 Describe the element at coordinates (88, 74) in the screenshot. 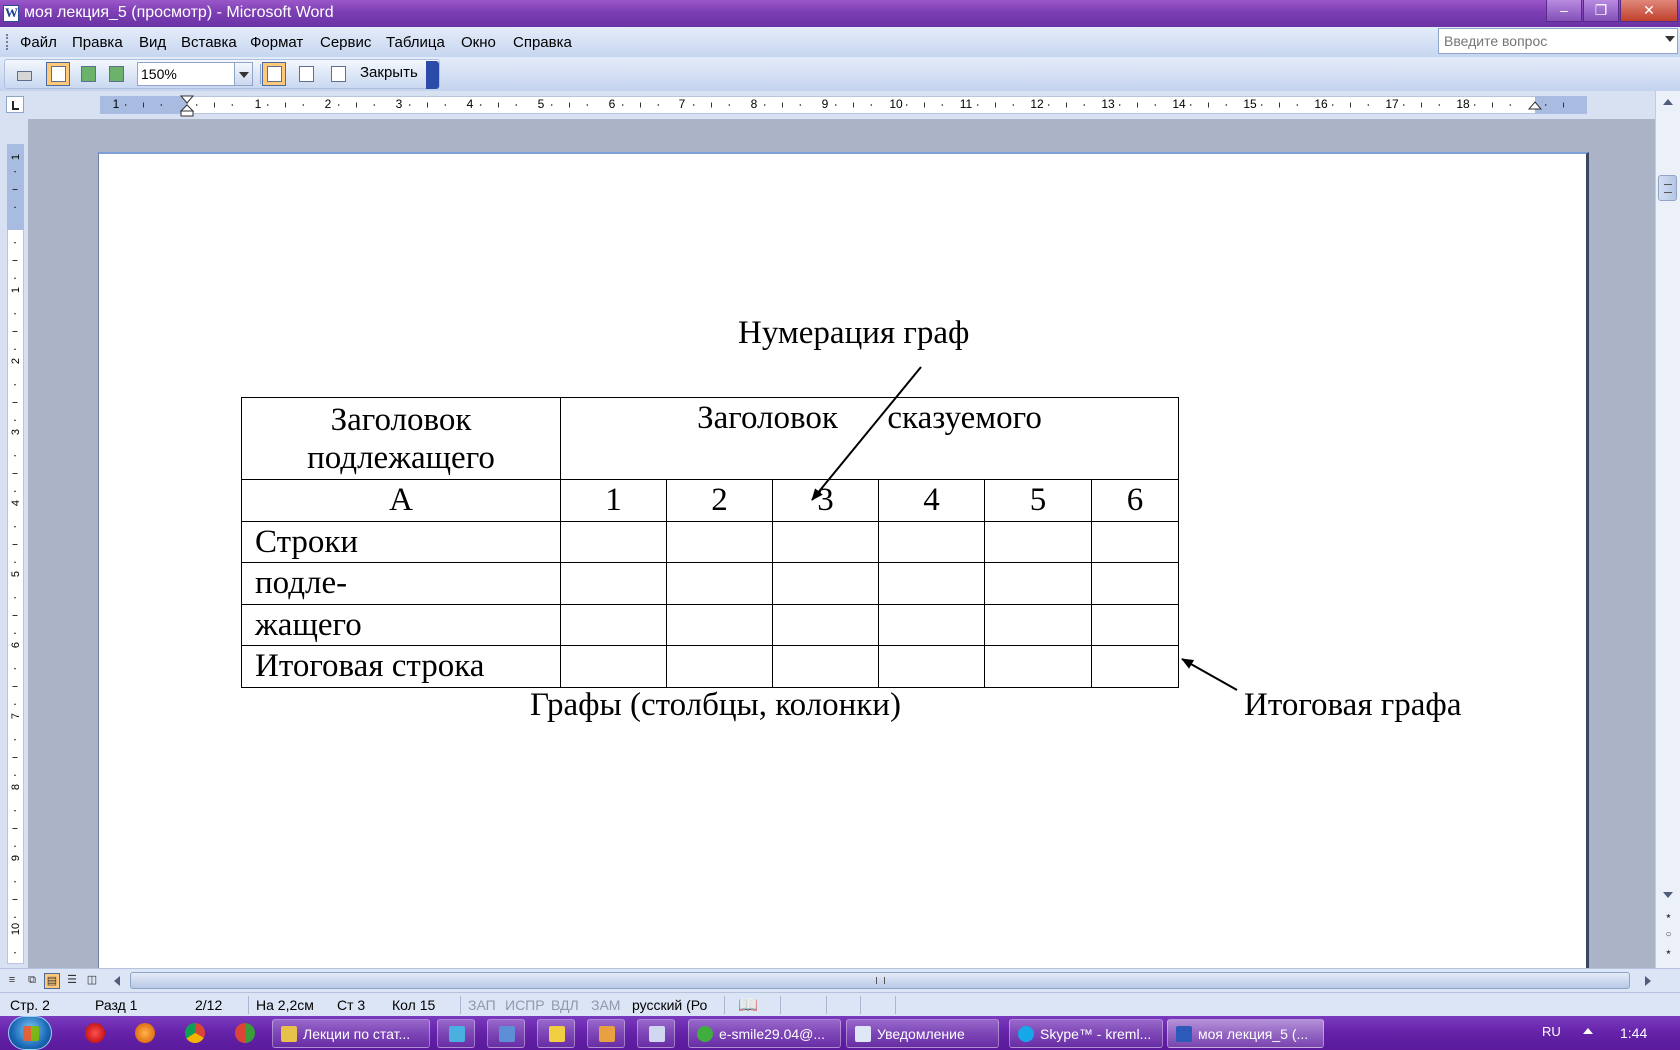

I see `one-page-button` at that location.